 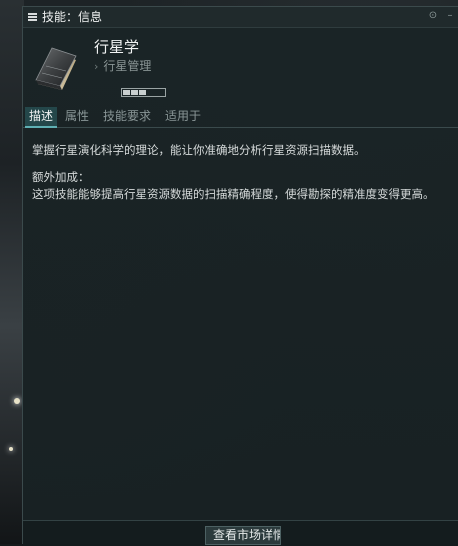 What do you see at coordinates (77, 116) in the screenshot?
I see `tab-attributes: 属性` at bounding box center [77, 116].